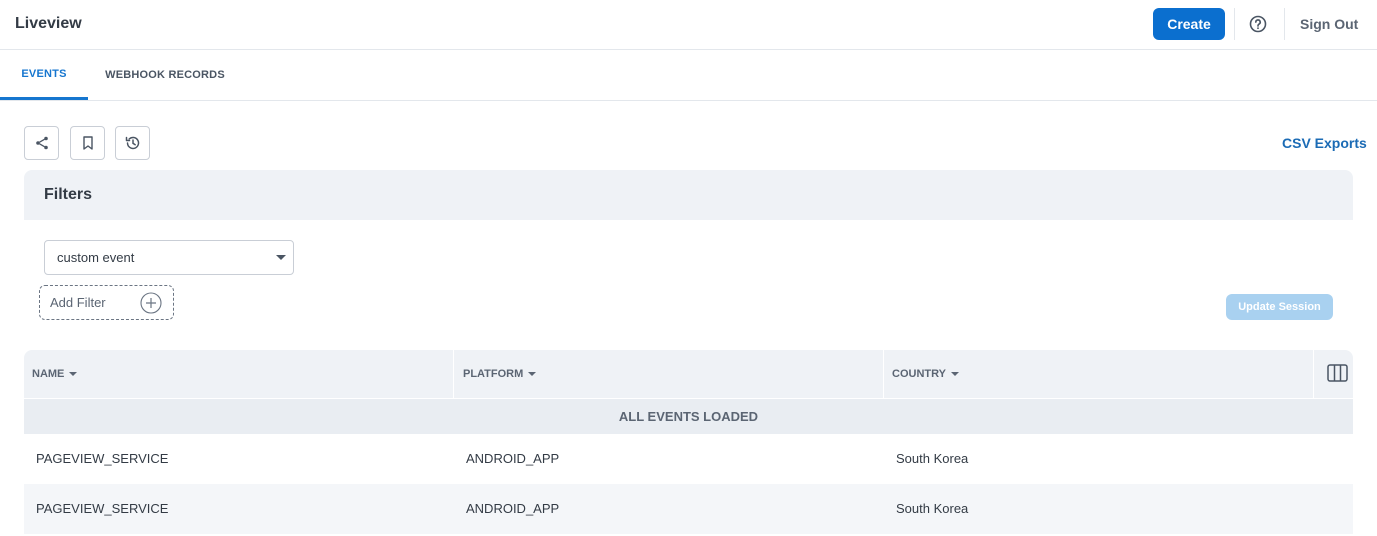  I want to click on tab-events: EVENTS, so click(44, 75).